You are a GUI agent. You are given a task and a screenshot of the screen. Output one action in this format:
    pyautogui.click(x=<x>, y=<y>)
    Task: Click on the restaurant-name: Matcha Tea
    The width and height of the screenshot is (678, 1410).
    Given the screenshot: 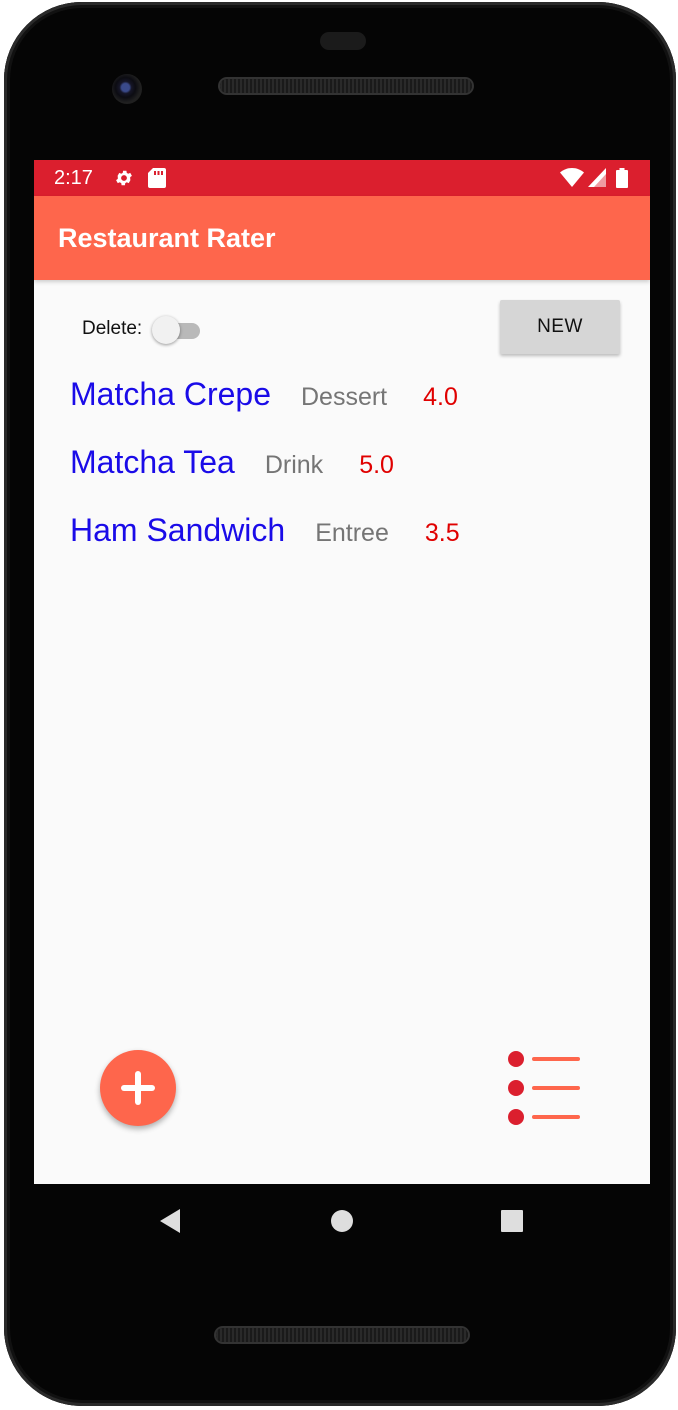 What is the action you would take?
    pyautogui.click(x=152, y=462)
    